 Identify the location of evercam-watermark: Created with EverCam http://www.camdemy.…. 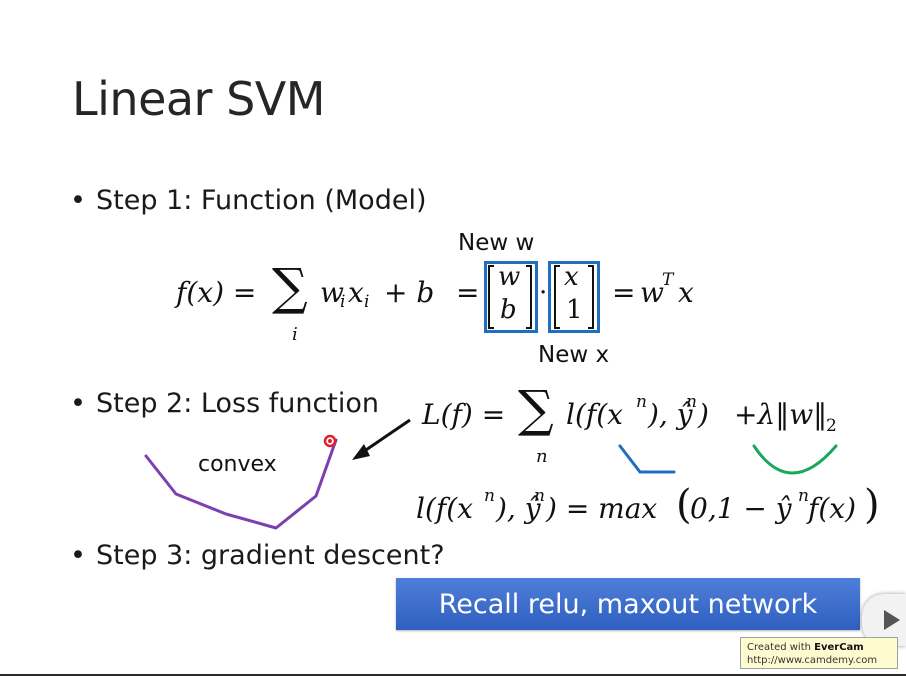
(819, 653).